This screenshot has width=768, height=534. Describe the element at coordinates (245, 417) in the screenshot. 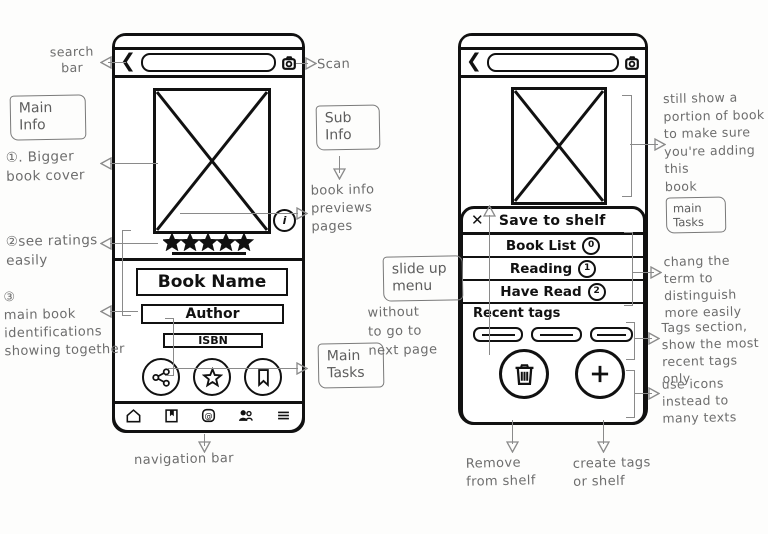

I see `people-icon` at that location.